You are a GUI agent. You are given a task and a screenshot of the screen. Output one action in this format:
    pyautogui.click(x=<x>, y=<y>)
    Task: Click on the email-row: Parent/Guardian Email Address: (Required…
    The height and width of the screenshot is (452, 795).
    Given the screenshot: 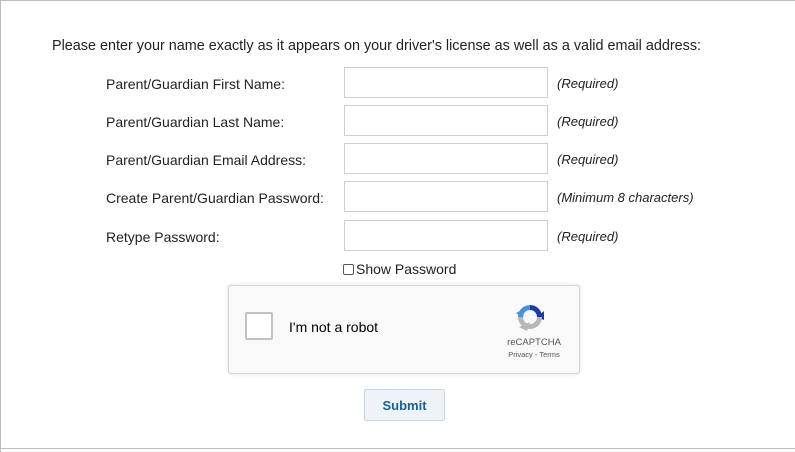 What is the action you would take?
    pyautogui.click(x=397, y=159)
    